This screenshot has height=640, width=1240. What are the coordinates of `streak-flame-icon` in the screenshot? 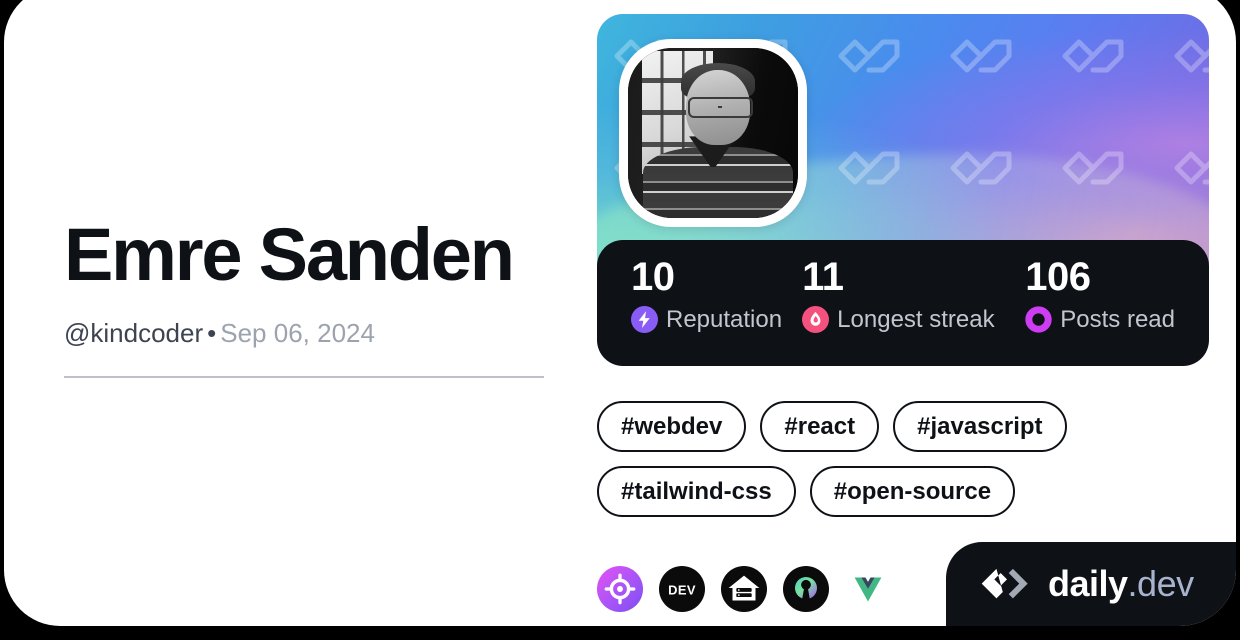 It's located at (816, 319).